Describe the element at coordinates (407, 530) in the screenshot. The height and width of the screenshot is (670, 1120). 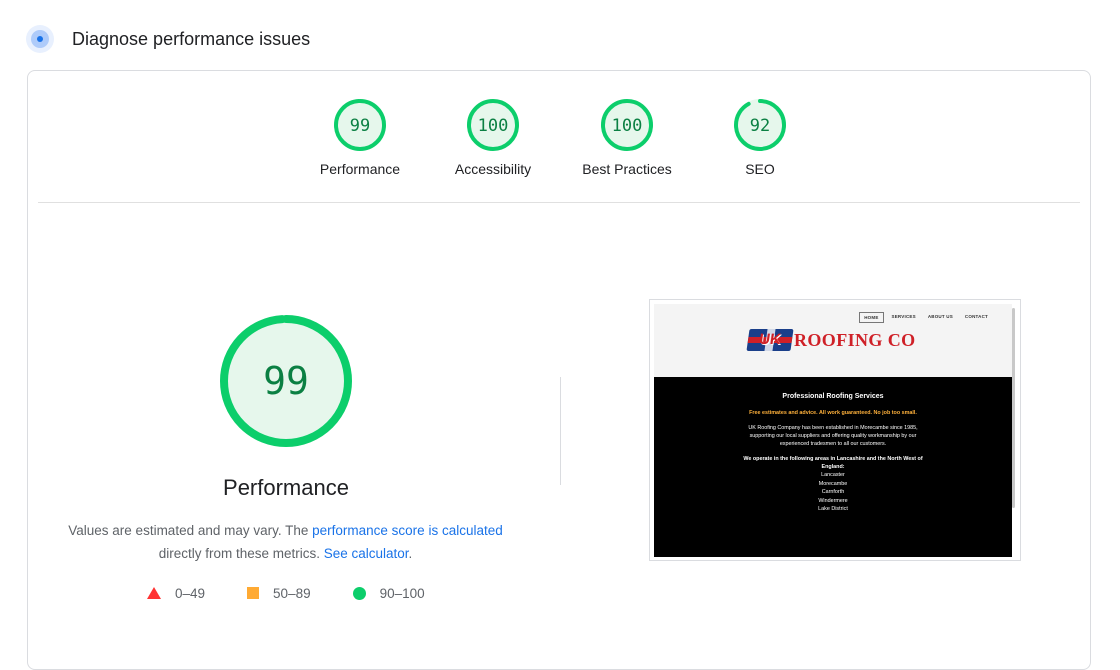
I see `performance-score-calculated-link: performance score is calculated` at that location.